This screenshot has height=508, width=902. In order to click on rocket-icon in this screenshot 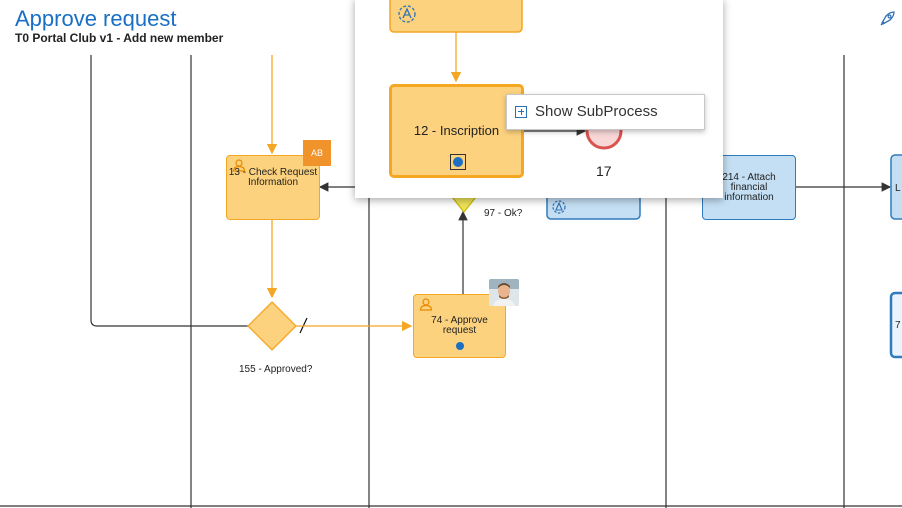, I will do `click(887, 19)`.